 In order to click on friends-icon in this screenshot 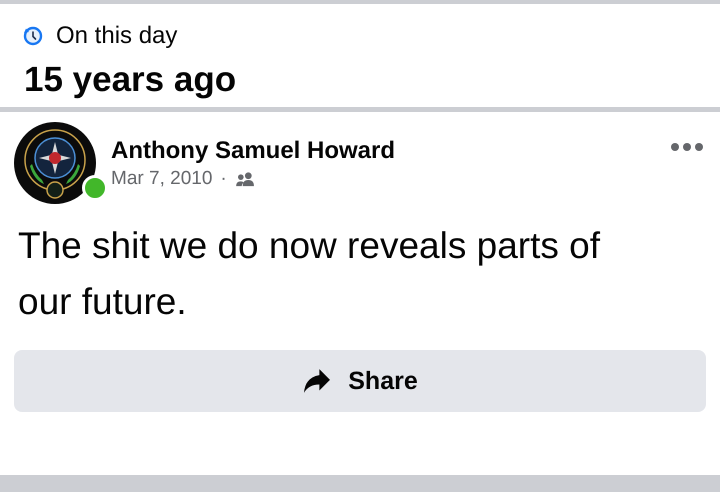, I will do `click(245, 179)`.